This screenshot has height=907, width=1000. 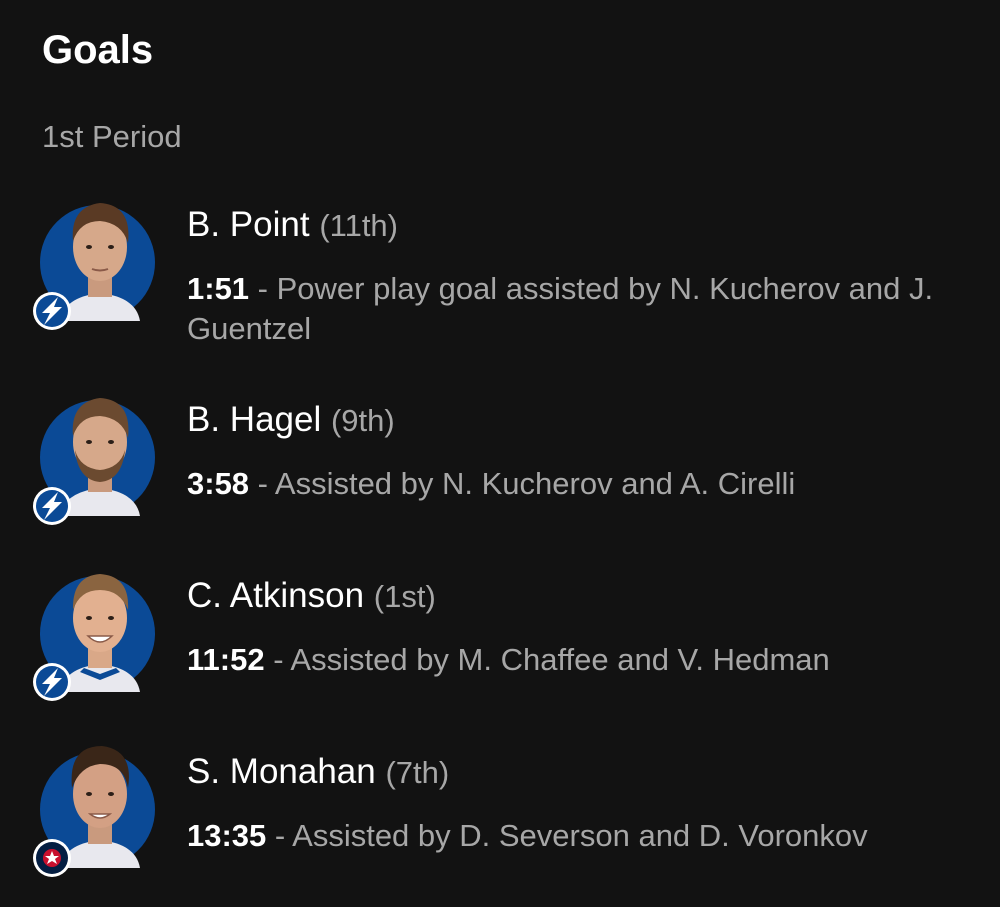 What do you see at coordinates (218, 483) in the screenshot?
I see `goal-time: 3:58` at bounding box center [218, 483].